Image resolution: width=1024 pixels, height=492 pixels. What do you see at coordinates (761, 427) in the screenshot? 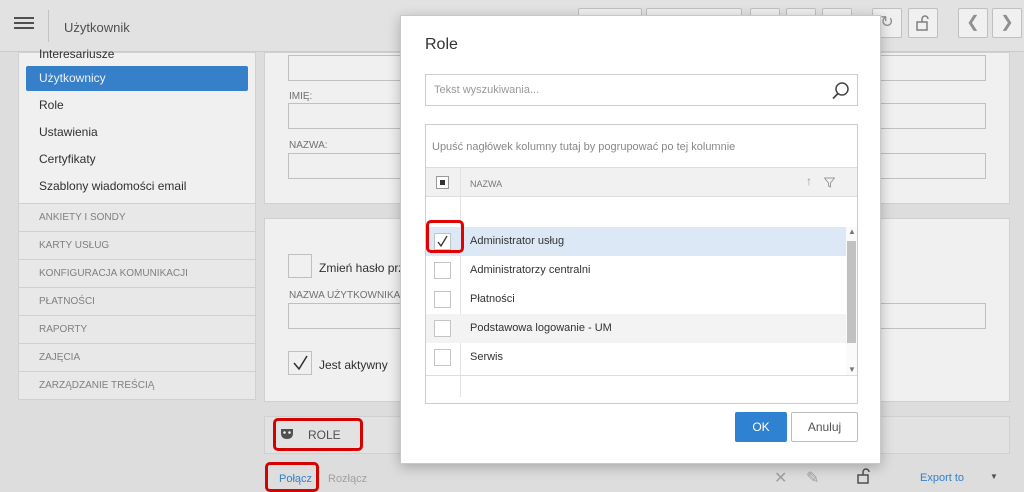
I see `ok-button: OK` at bounding box center [761, 427].